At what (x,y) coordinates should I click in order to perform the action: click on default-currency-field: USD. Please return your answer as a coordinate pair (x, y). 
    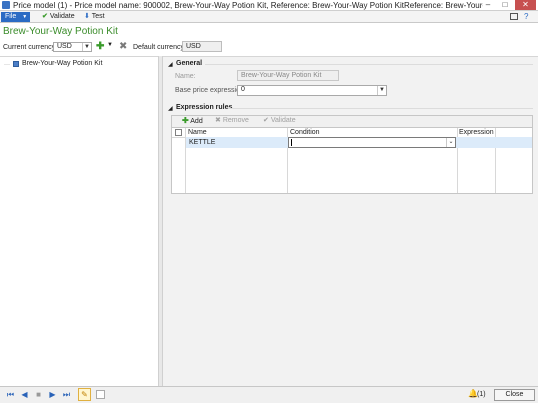
    Looking at the image, I should click on (202, 46).